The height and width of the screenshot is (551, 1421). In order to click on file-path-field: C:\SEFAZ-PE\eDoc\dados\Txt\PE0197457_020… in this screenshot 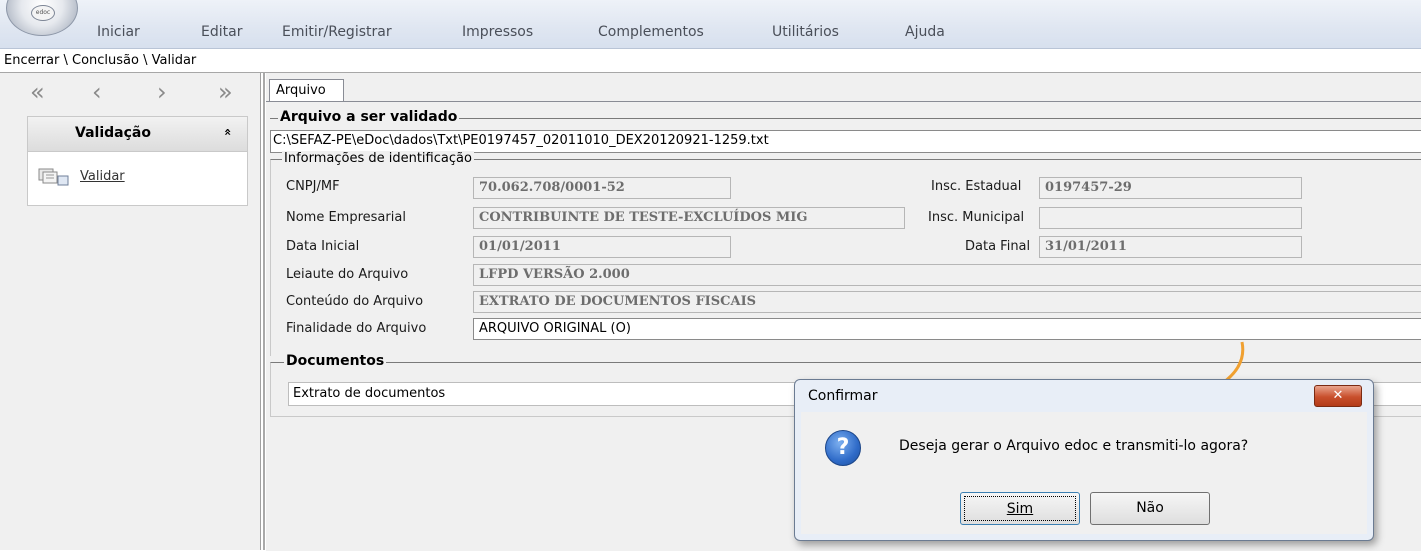, I will do `click(845, 141)`.